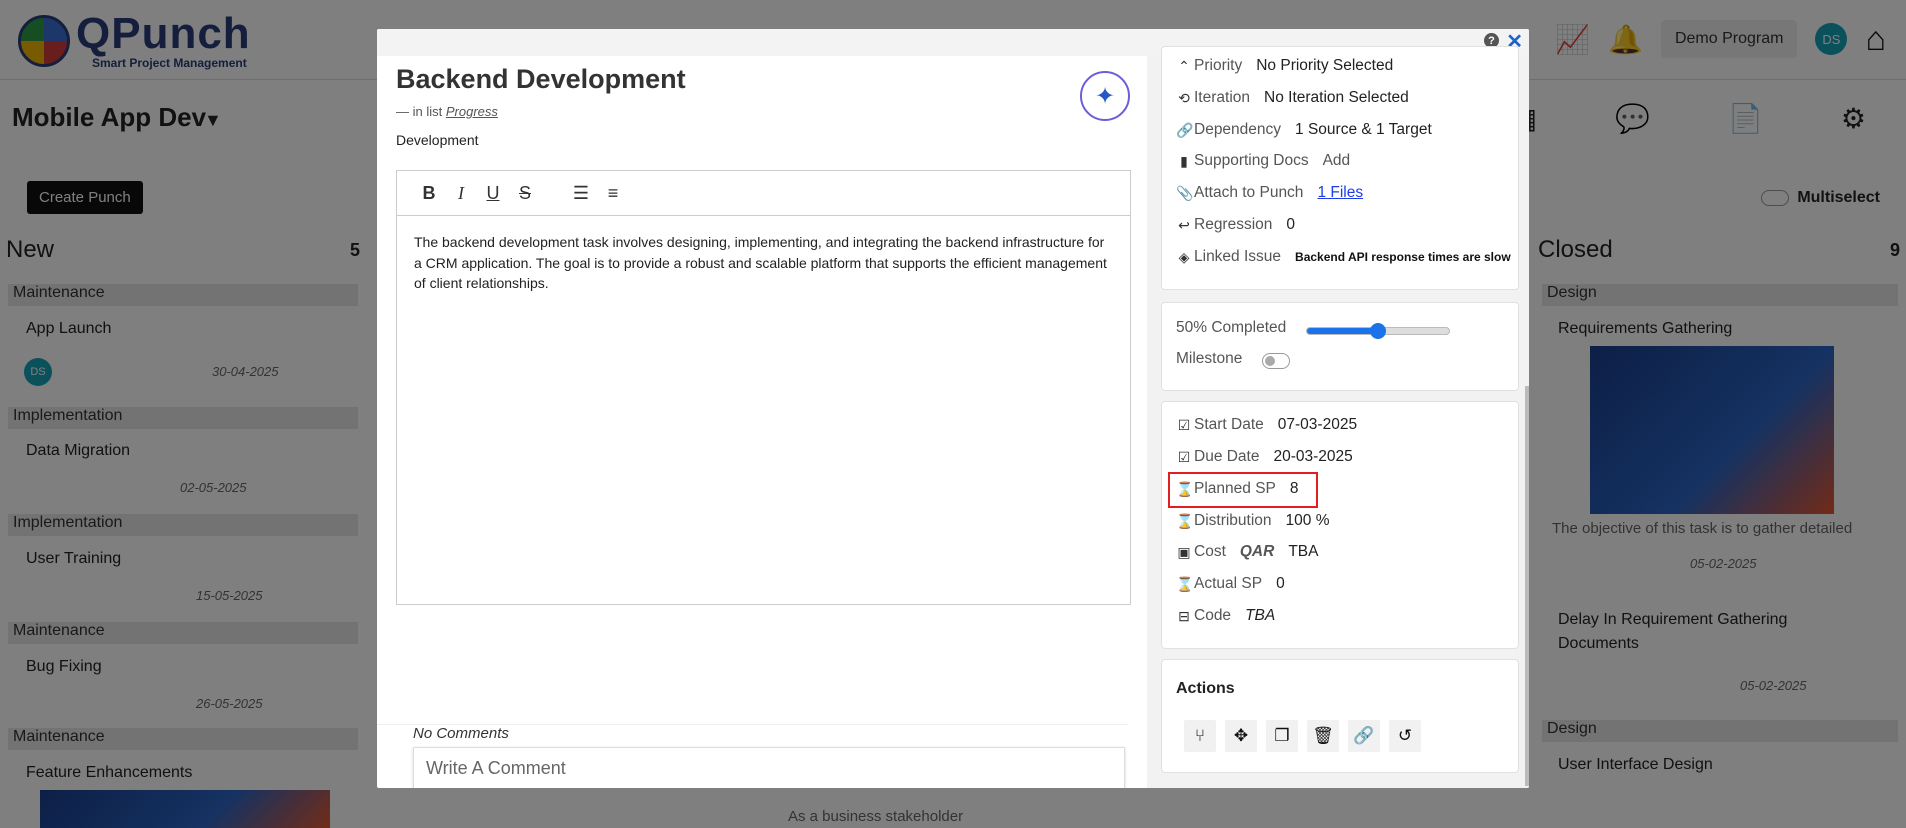 The image size is (1906, 828). I want to click on file-icon: ▮, so click(1184, 160).